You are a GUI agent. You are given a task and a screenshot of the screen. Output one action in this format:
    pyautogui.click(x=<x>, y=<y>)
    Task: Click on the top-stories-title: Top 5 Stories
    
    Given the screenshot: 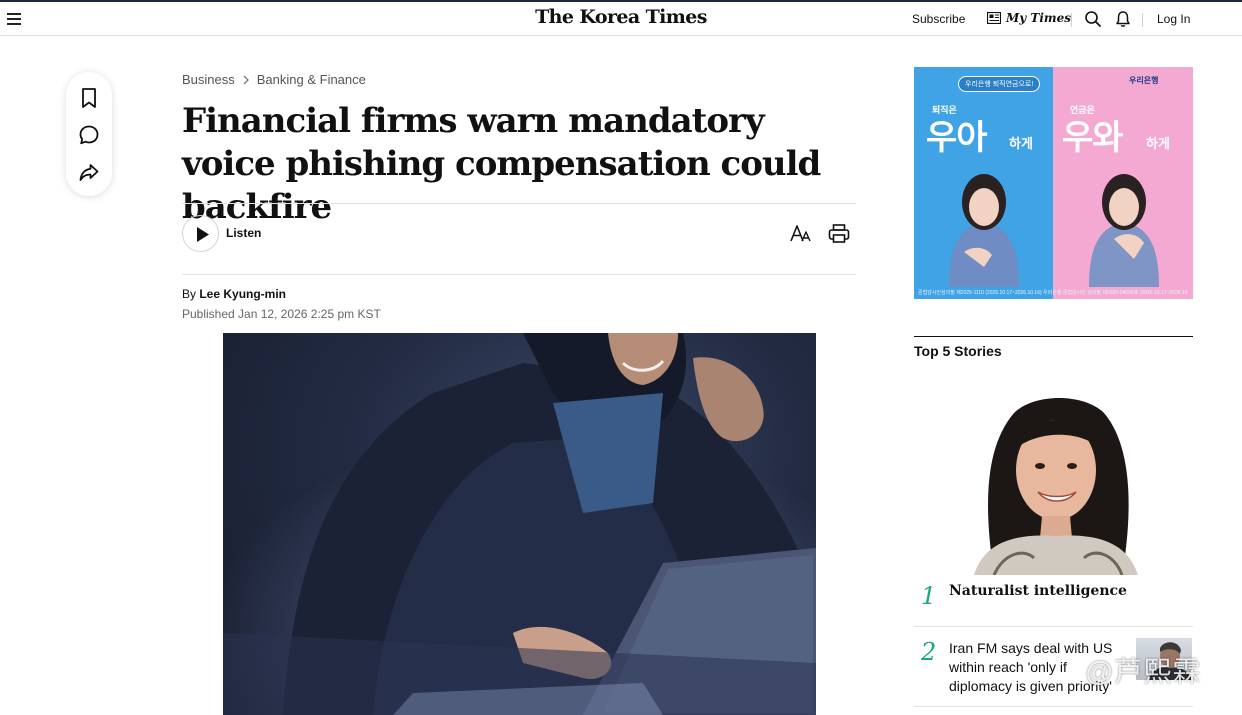 What is the action you would take?
    pyautogui.click(x=958, y=351)
    